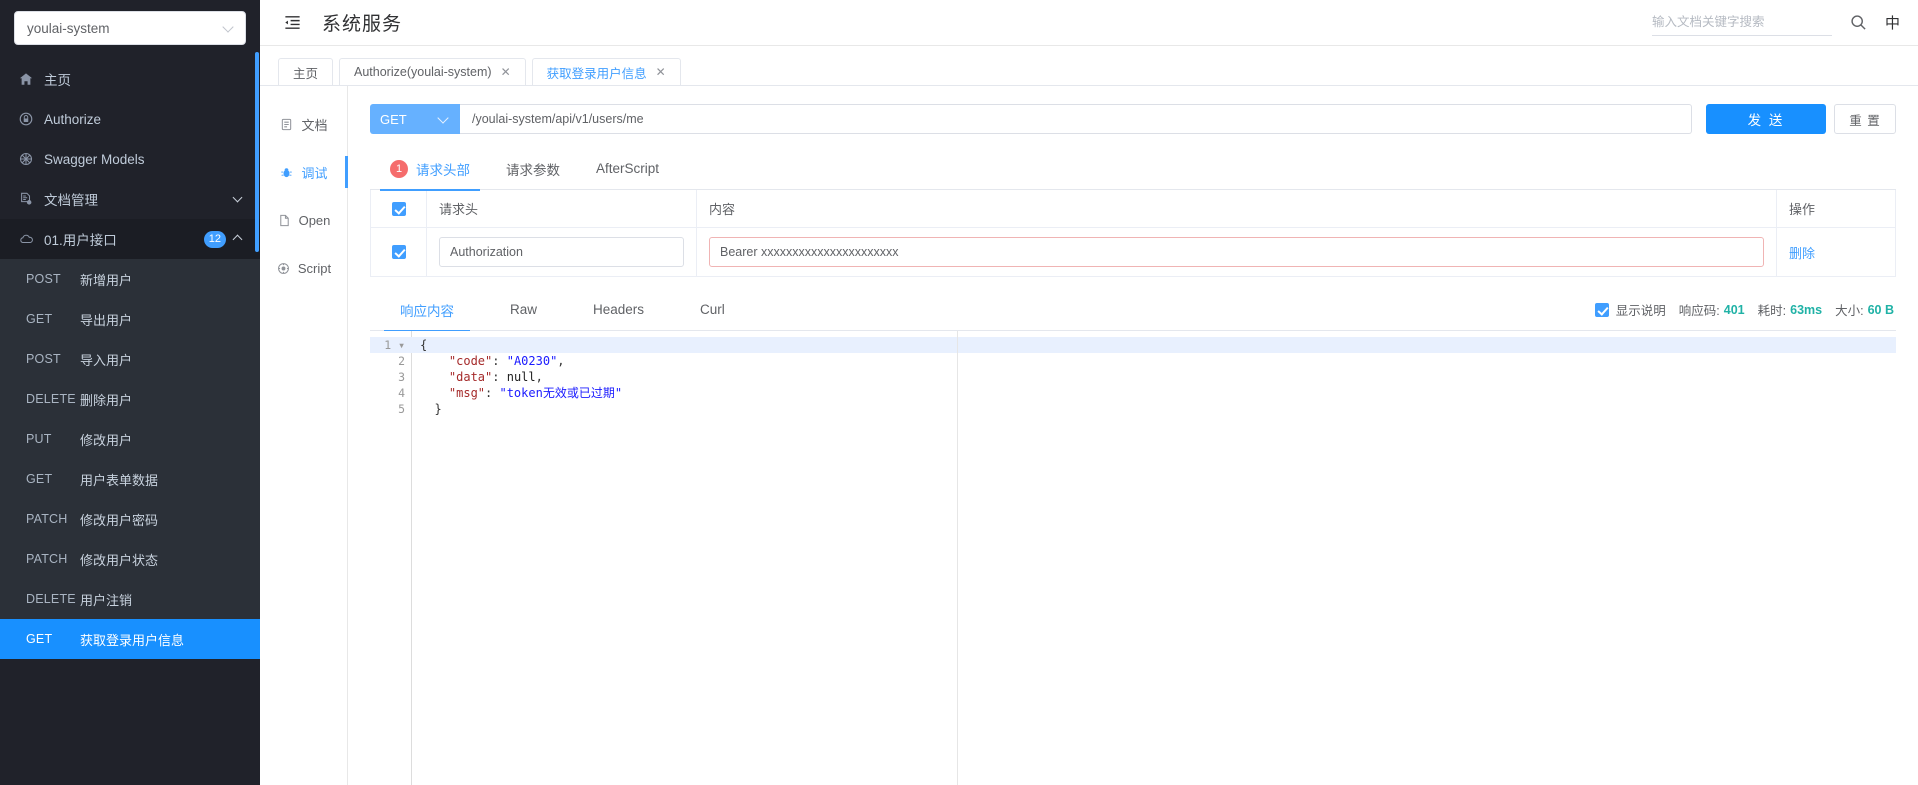 The height and width of the screenshot is (785, 1918). Describe the element at coordinates (284, 220) in the screenshot. I see `file-icon` at that location.